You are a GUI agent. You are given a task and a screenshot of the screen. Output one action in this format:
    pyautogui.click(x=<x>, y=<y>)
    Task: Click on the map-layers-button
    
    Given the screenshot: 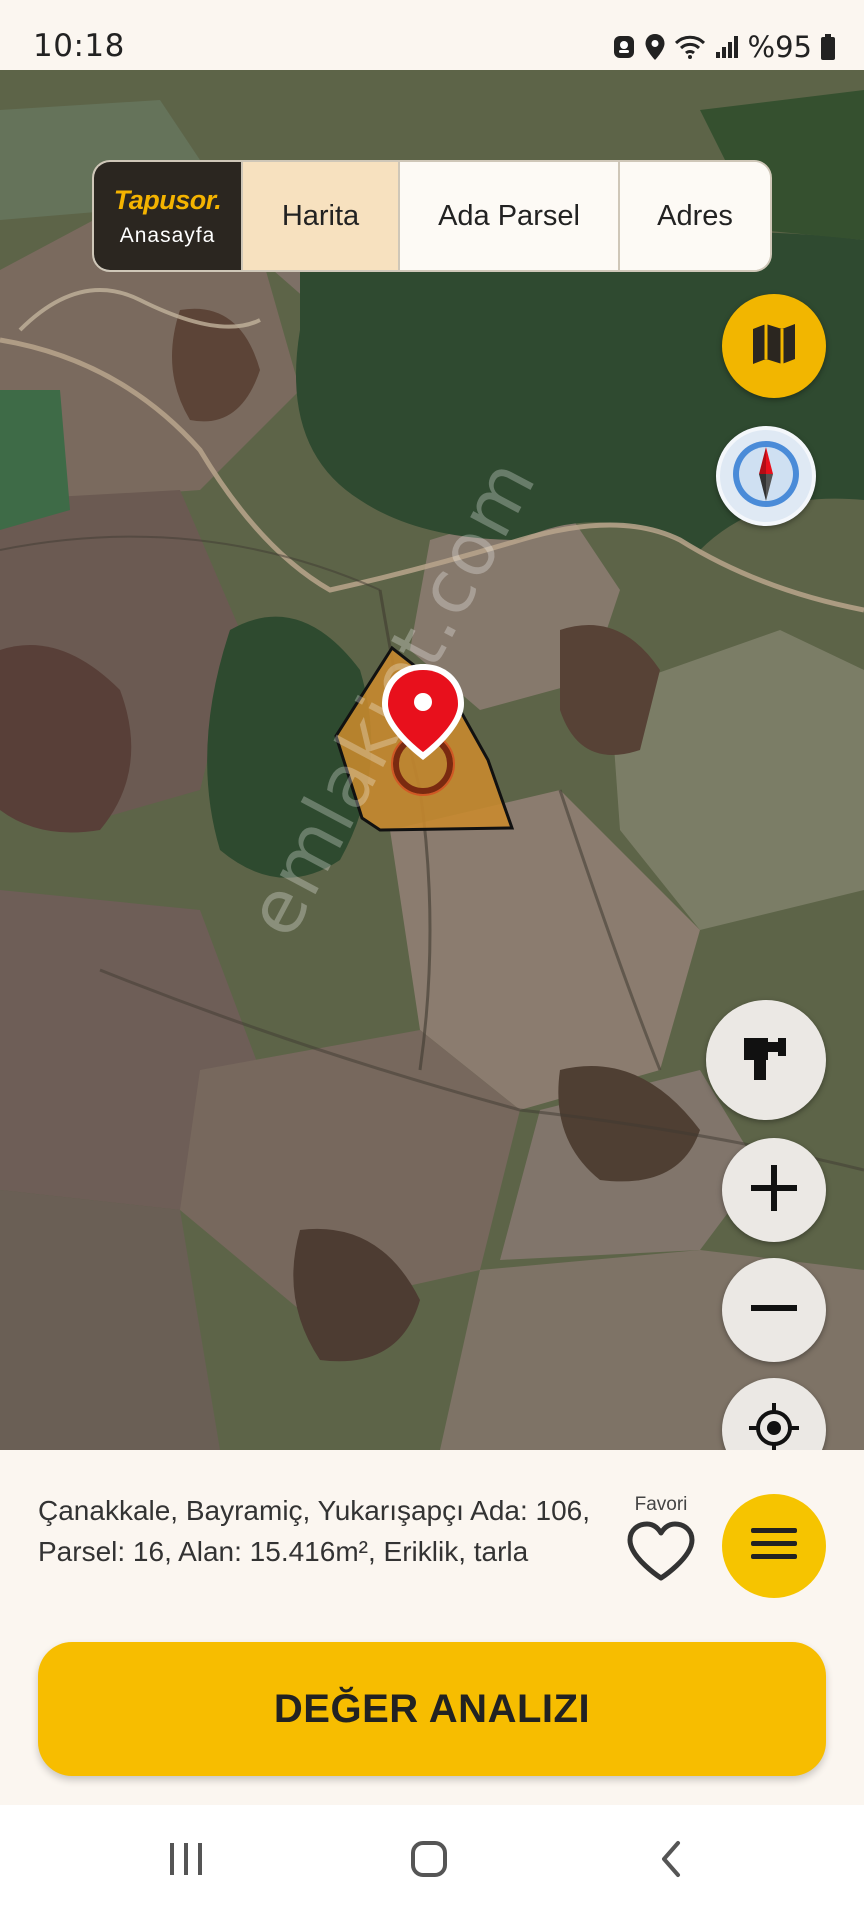 What is the action you would take?
    pyautogui.click(x=774, y=346)
    